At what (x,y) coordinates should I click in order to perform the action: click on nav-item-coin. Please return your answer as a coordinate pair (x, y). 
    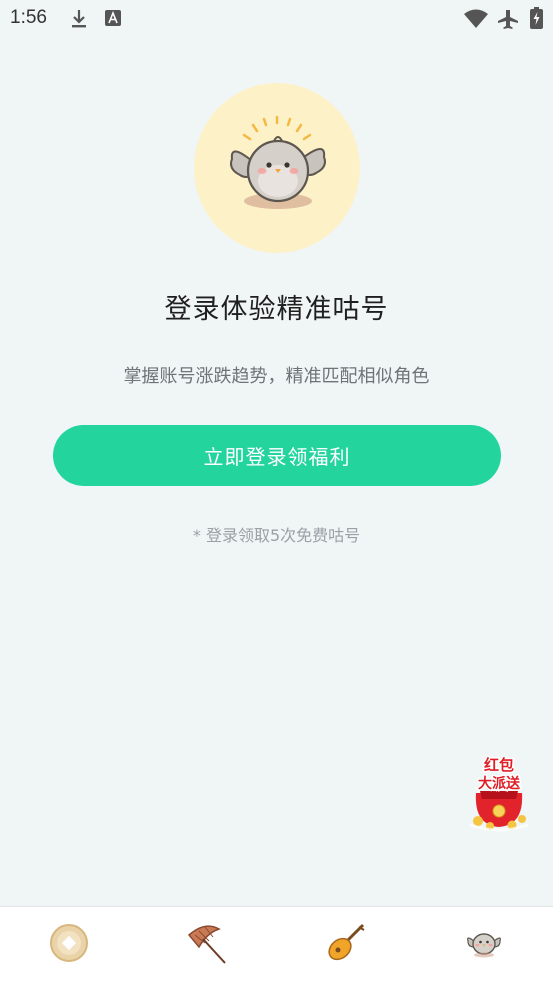
    Looking at the image, I should click on (69, 943).